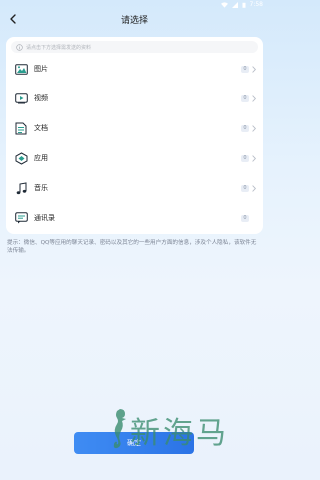 The width and height of the screenshot is (320, 480). I want to click on list-item-contacts: 通讯录 0, so click(134, 218).